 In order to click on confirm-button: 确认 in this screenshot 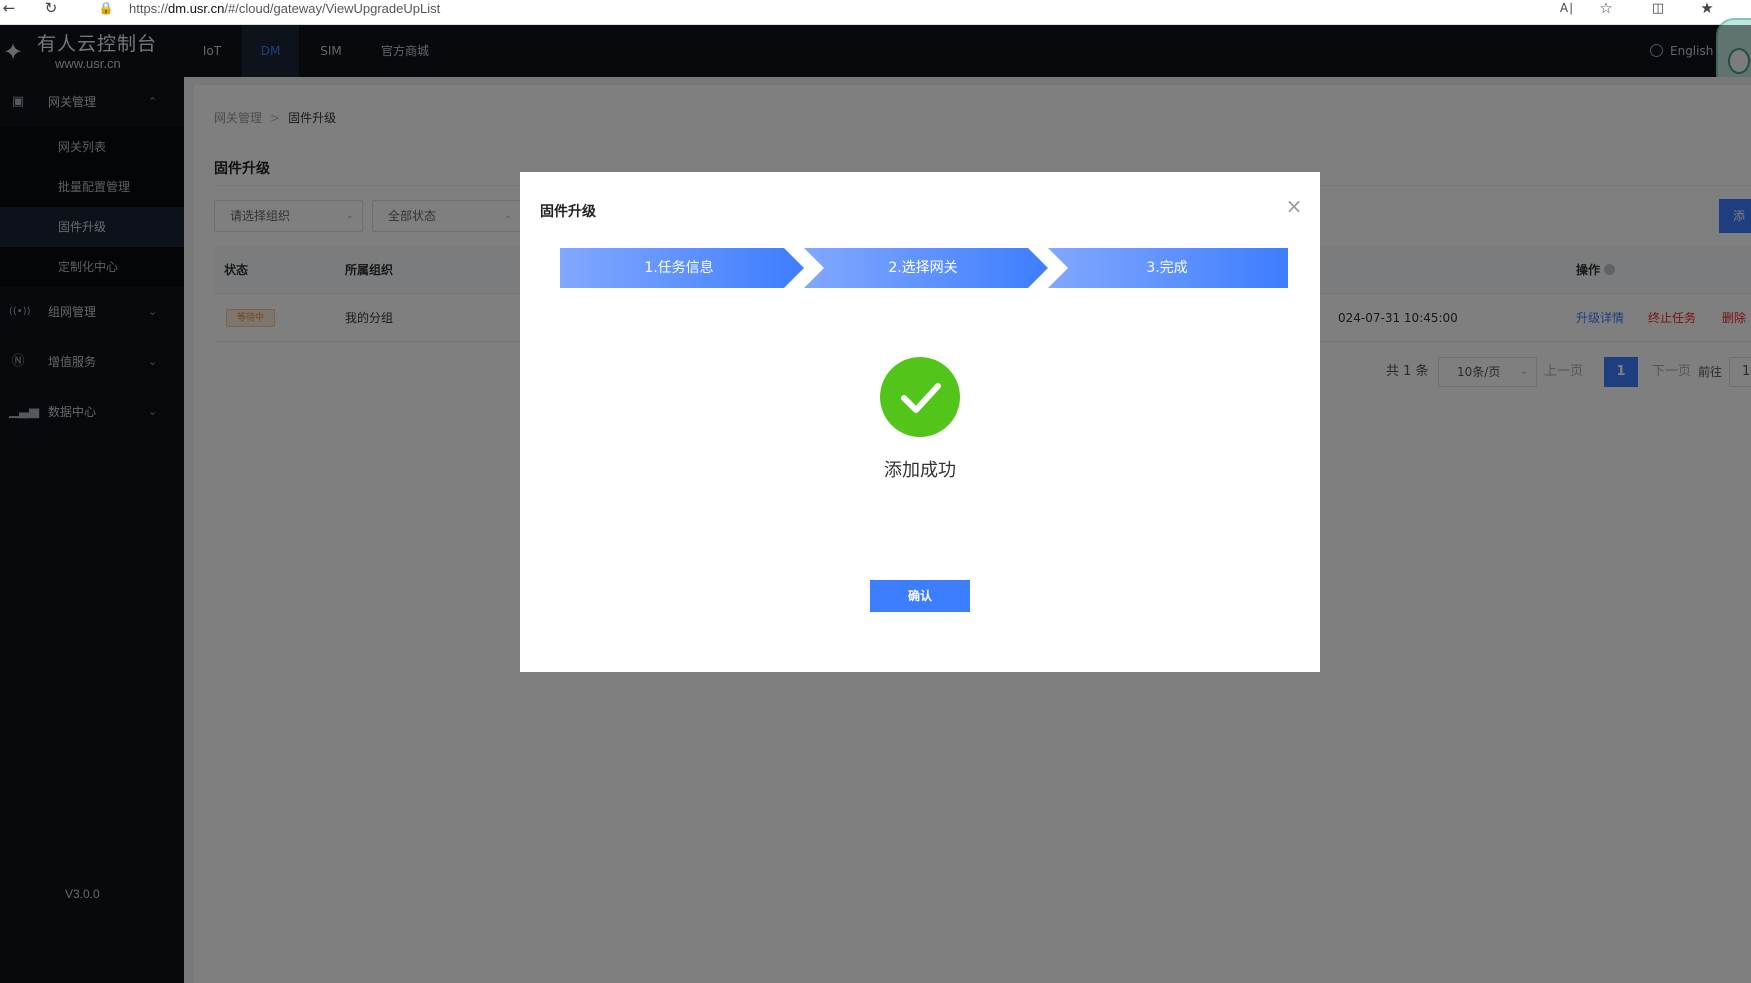, I will do `click(920, 596)`.